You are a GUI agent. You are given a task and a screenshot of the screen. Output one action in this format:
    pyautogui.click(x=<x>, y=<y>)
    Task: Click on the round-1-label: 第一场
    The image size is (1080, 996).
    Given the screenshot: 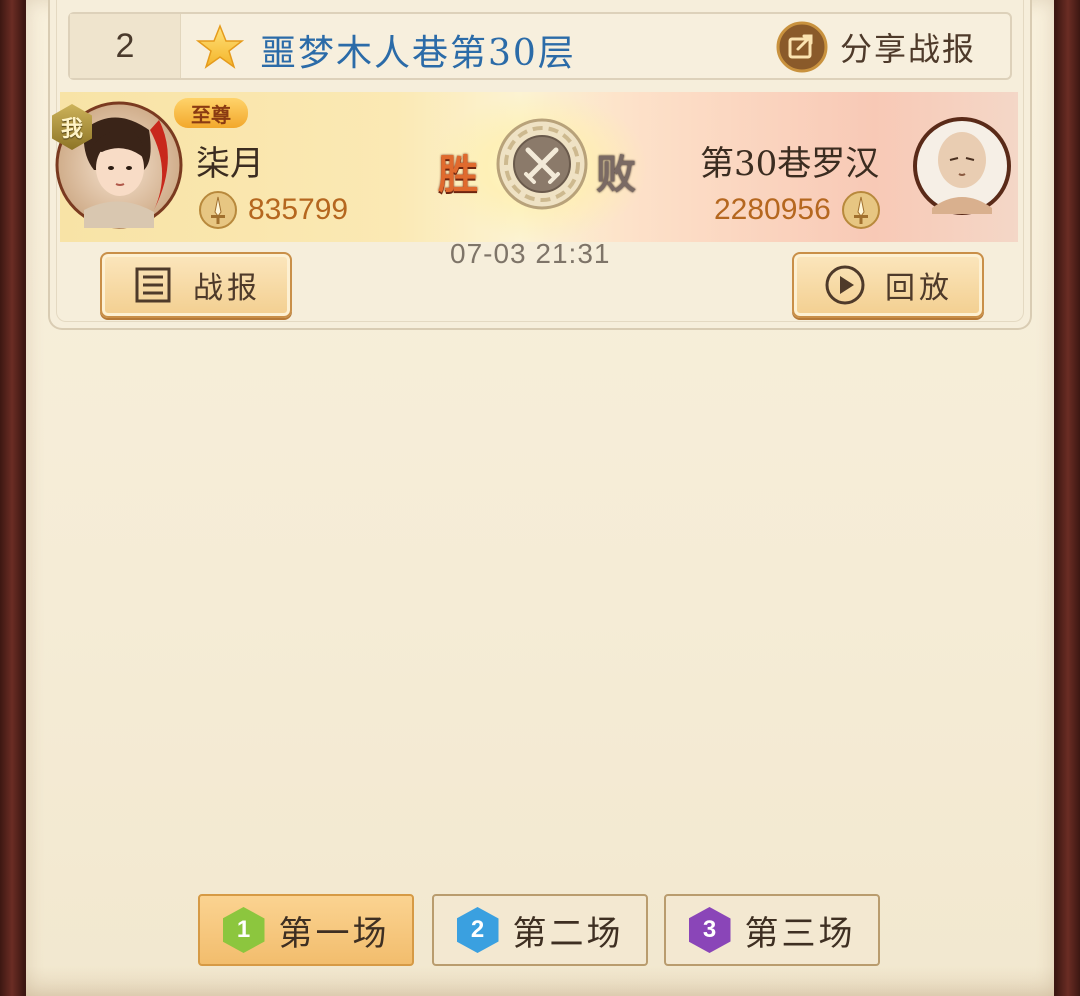 What is the action you would take?
    pyautogui.click(x=334, y=933)
    